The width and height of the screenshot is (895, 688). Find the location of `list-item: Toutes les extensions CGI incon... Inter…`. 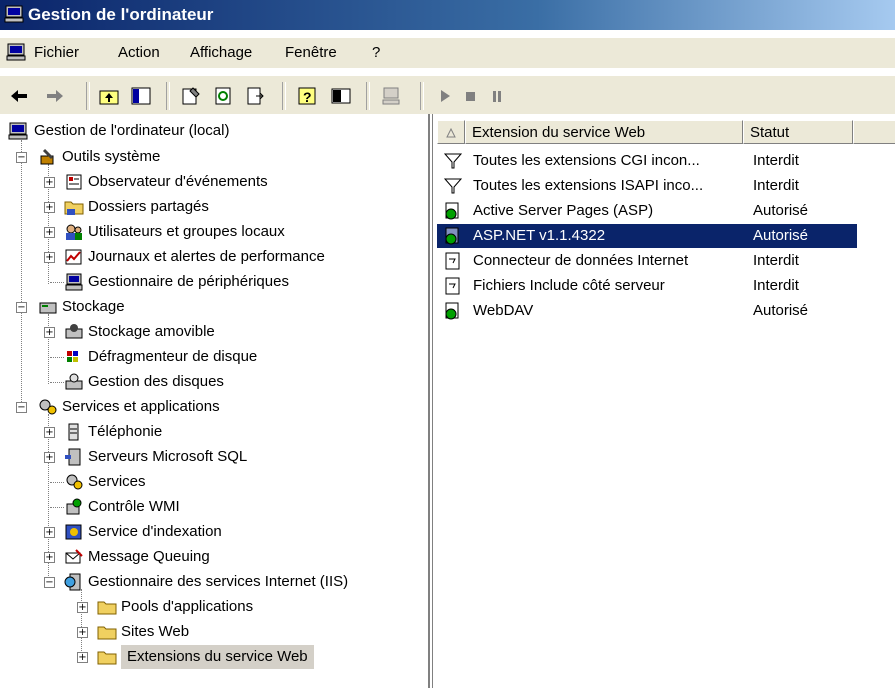

list-item: Toutes les extensions CGI incon... Inter… is located at coordinates (647, 161).